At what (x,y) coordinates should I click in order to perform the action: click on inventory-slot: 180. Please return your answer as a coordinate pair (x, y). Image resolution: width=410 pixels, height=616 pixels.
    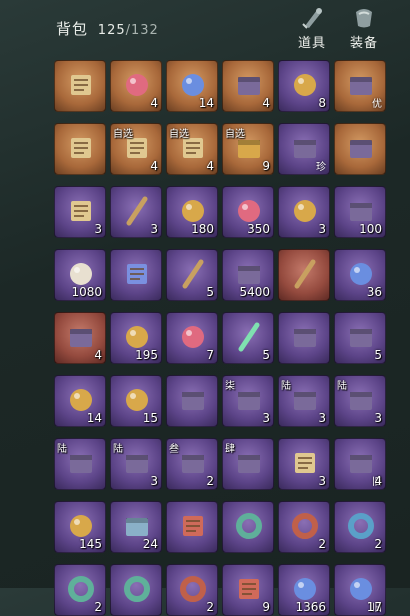
    Looking at the image, I should click on (192, 212).